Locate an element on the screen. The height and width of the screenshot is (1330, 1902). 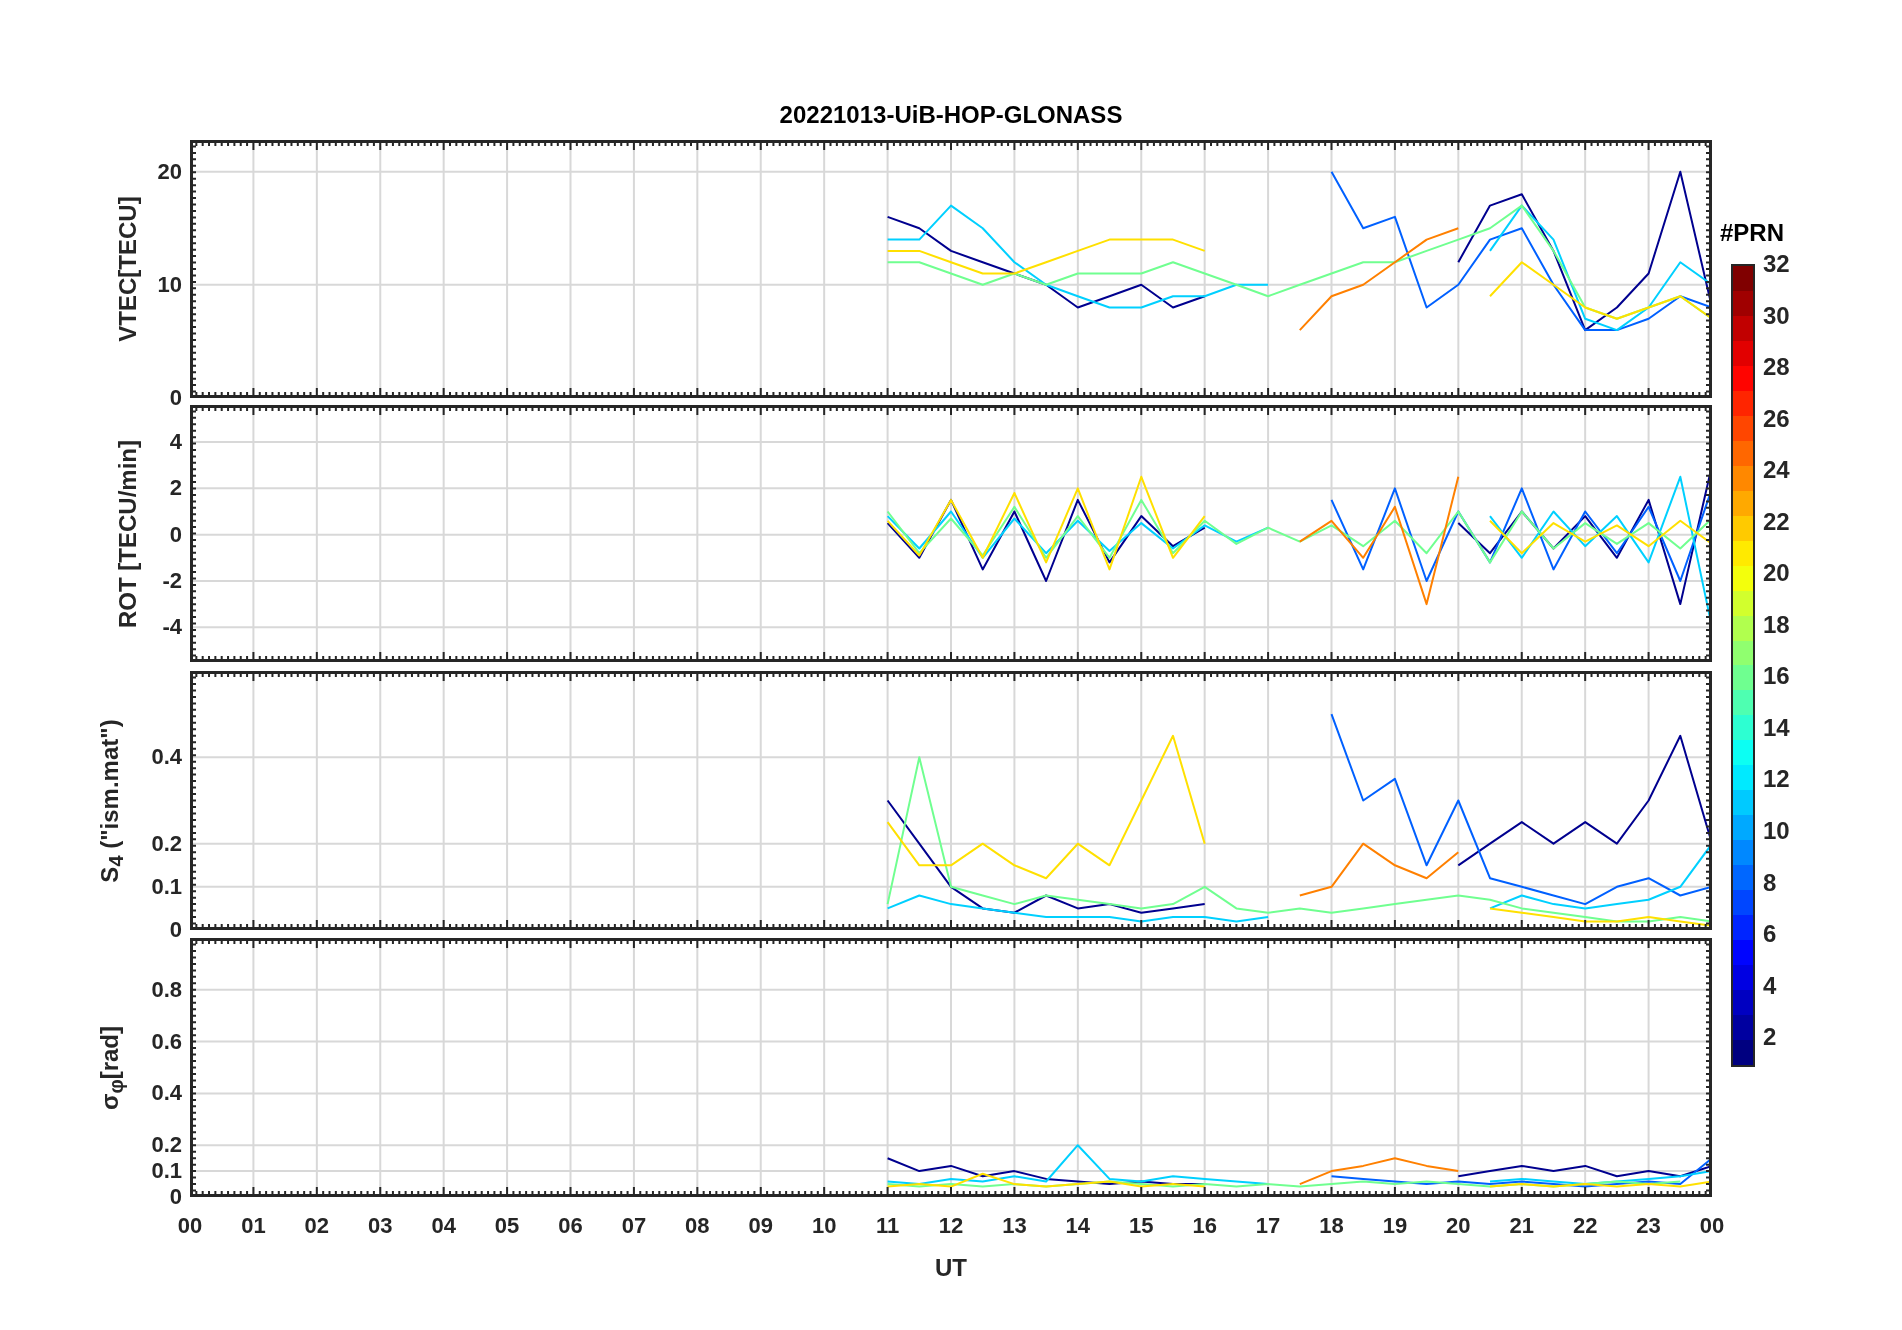
colorbar-tick-label: 30 is located at coordinates (1776, 315).